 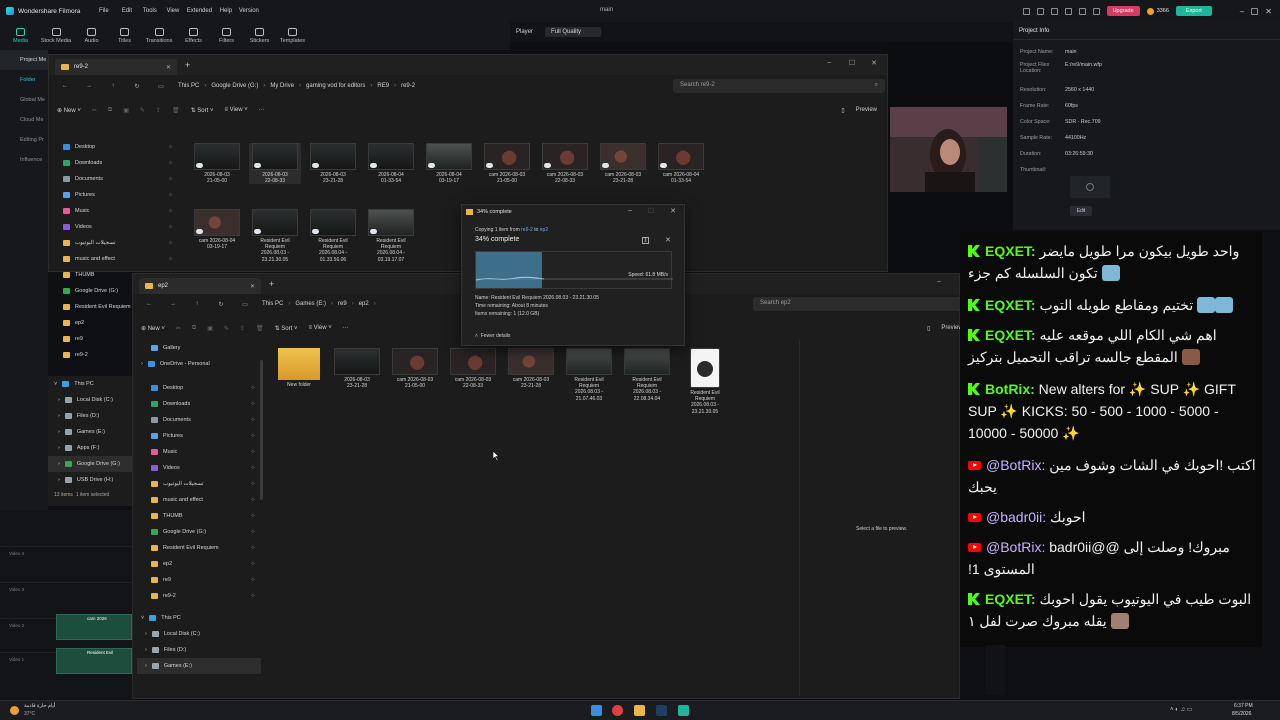 I want to click on file-item: New folder, so click(x=299, y=368).